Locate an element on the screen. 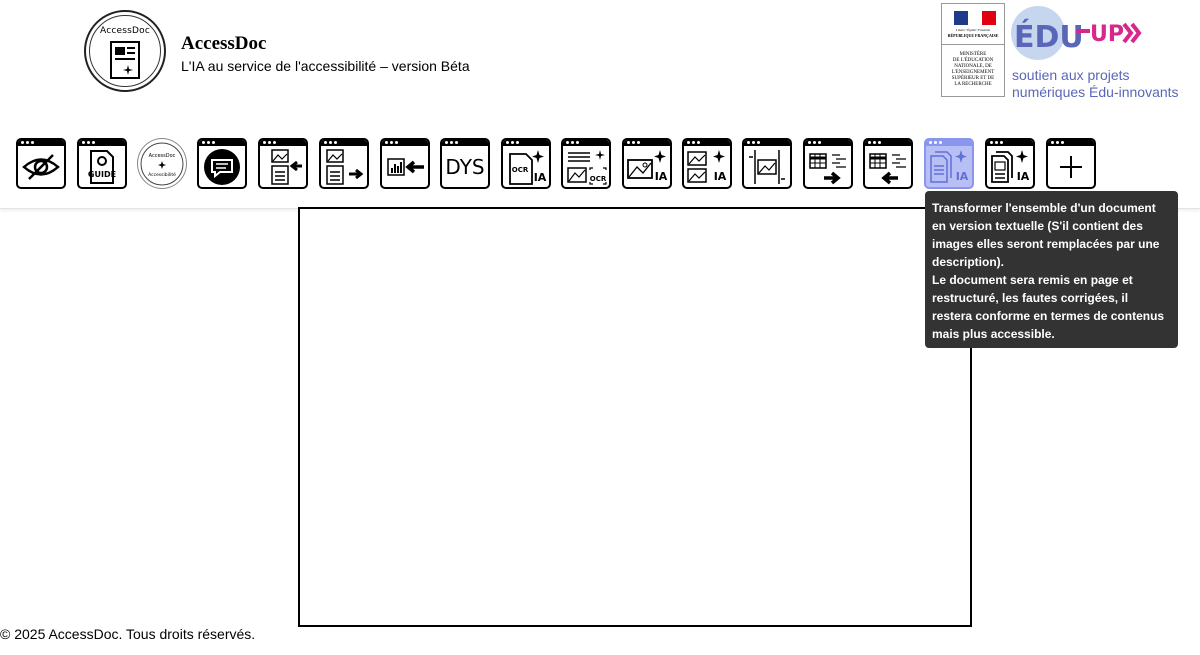 This screenshot has height=655, width=1200. guide-button: GUIDE is located at coordinates (102, 163).